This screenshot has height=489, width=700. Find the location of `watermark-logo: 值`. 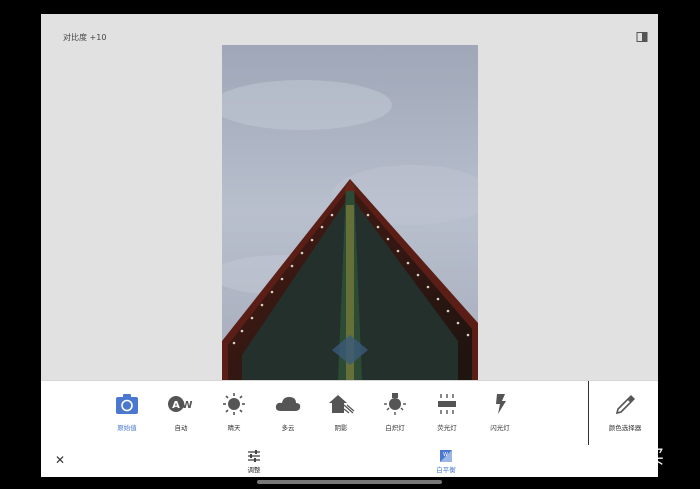

watermark-logo: 值 is located at coordinates (549, 452).